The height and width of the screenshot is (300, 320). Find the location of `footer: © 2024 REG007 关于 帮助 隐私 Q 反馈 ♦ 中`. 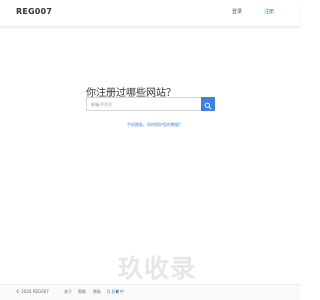

footer: © 2024 REG007 关于 帮助 隐私 Q 反馈 ♦ 中 is located at coordinates (150, 292).